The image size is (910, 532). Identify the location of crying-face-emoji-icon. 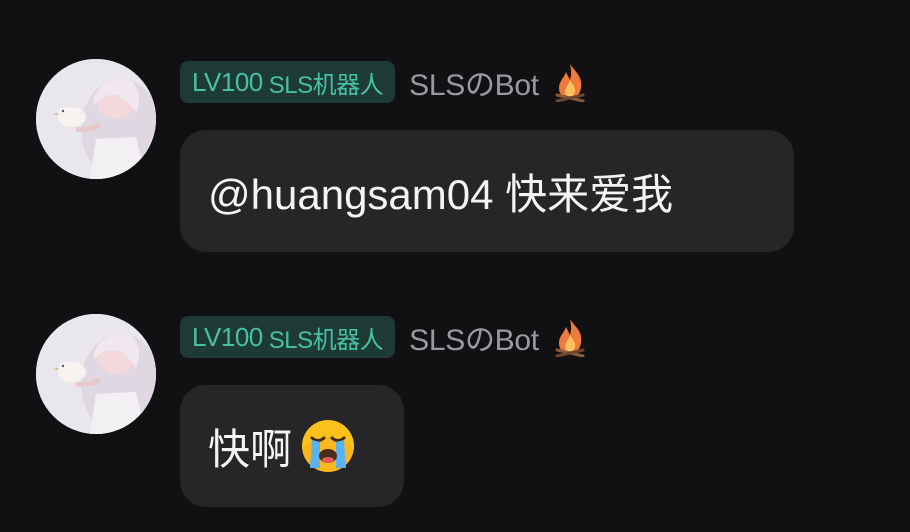
(328, 446).